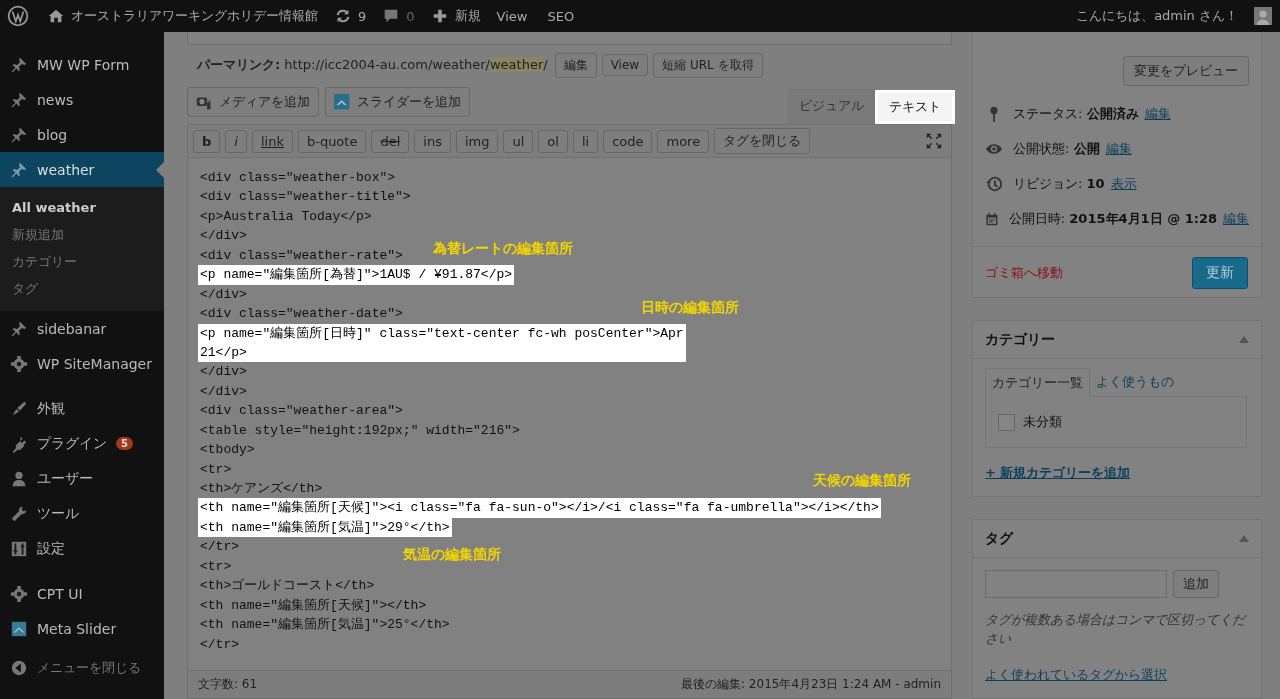 The height and width of the screenshot is (699, 1280). What do you see at coordinates (82, 261) in the screenshot?
I see `submenu-item: カテゴリー` at bounding box center [82, 261].